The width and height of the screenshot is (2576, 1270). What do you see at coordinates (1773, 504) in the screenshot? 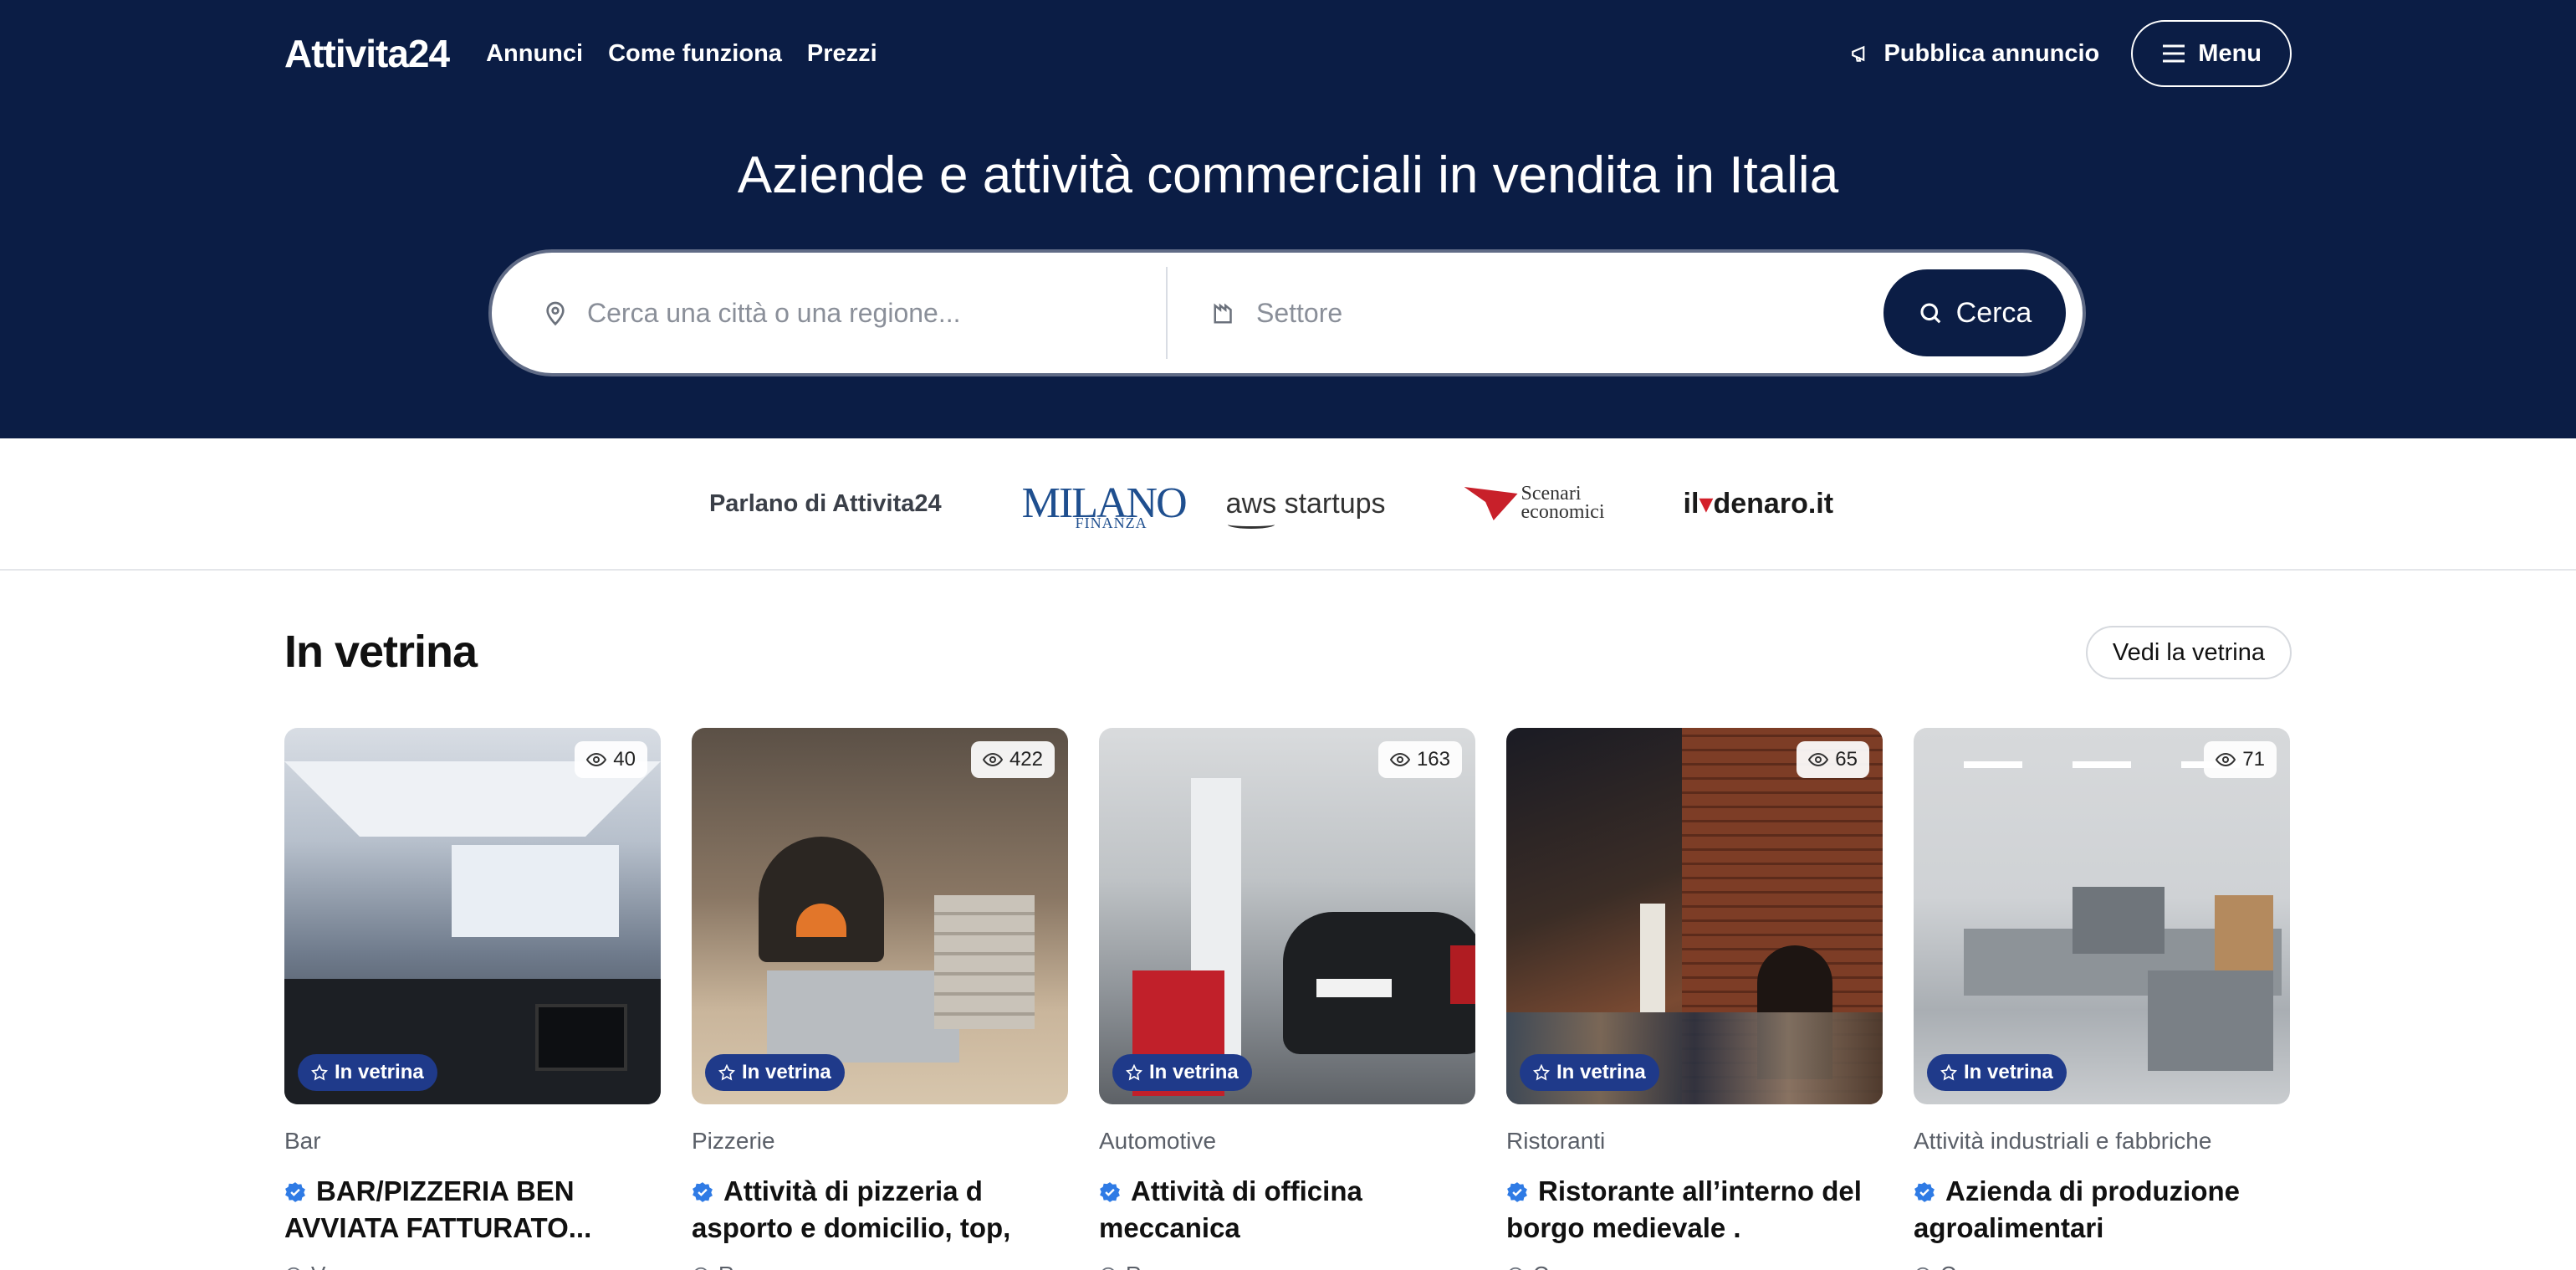
I see `denaro-main: denaro.it` at bounding box center [1773, 504].